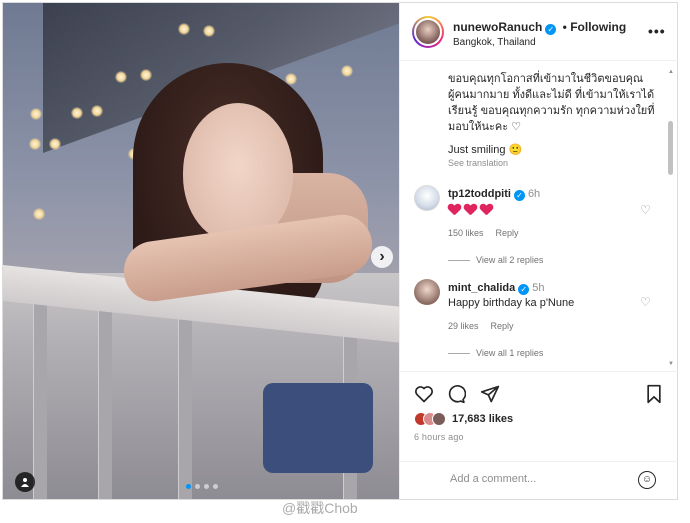  I want to click on see-translation-link: See translation, so click(478, 163).